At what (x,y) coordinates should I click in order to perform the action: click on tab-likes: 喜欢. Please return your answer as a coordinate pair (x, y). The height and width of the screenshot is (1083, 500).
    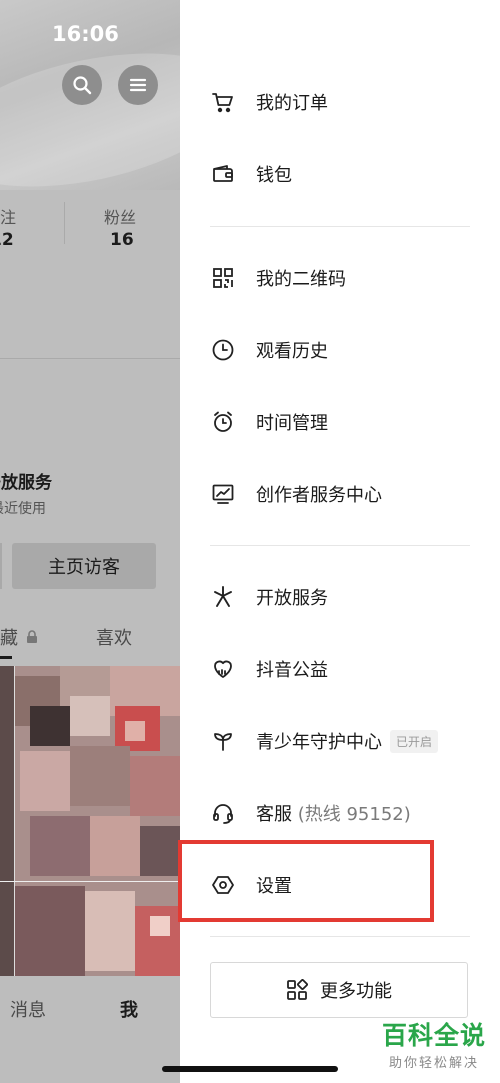
    Looking at the image, I should click on (114, 637).